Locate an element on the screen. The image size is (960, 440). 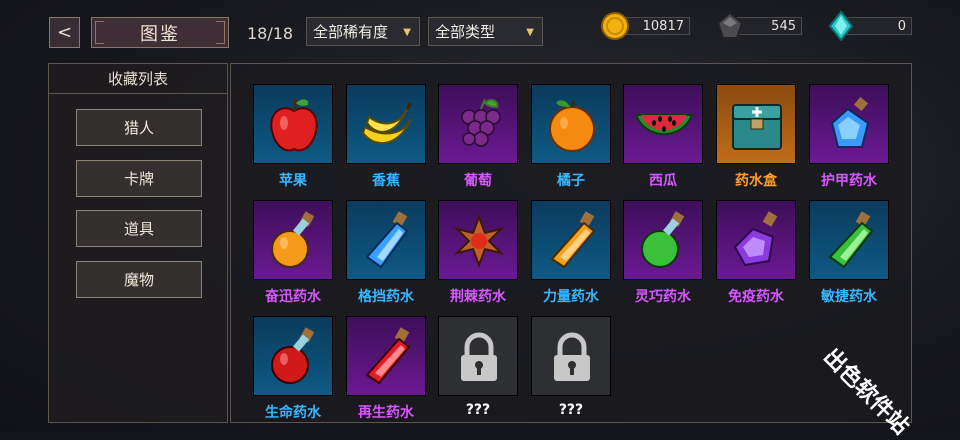
orange-icon is located at coordinates (572, 126).